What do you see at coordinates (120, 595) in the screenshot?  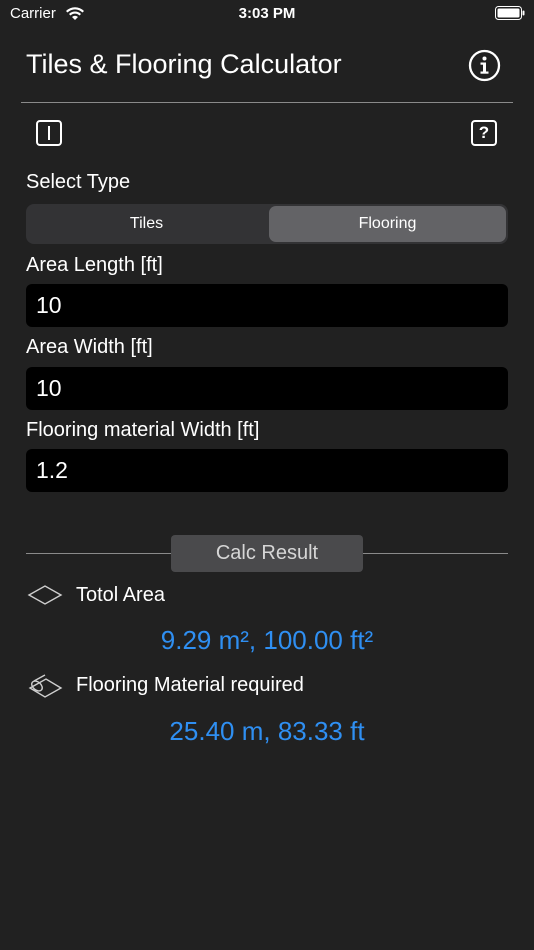 I see `total-area-label: Totol Area` at bounding box center [120, 595].